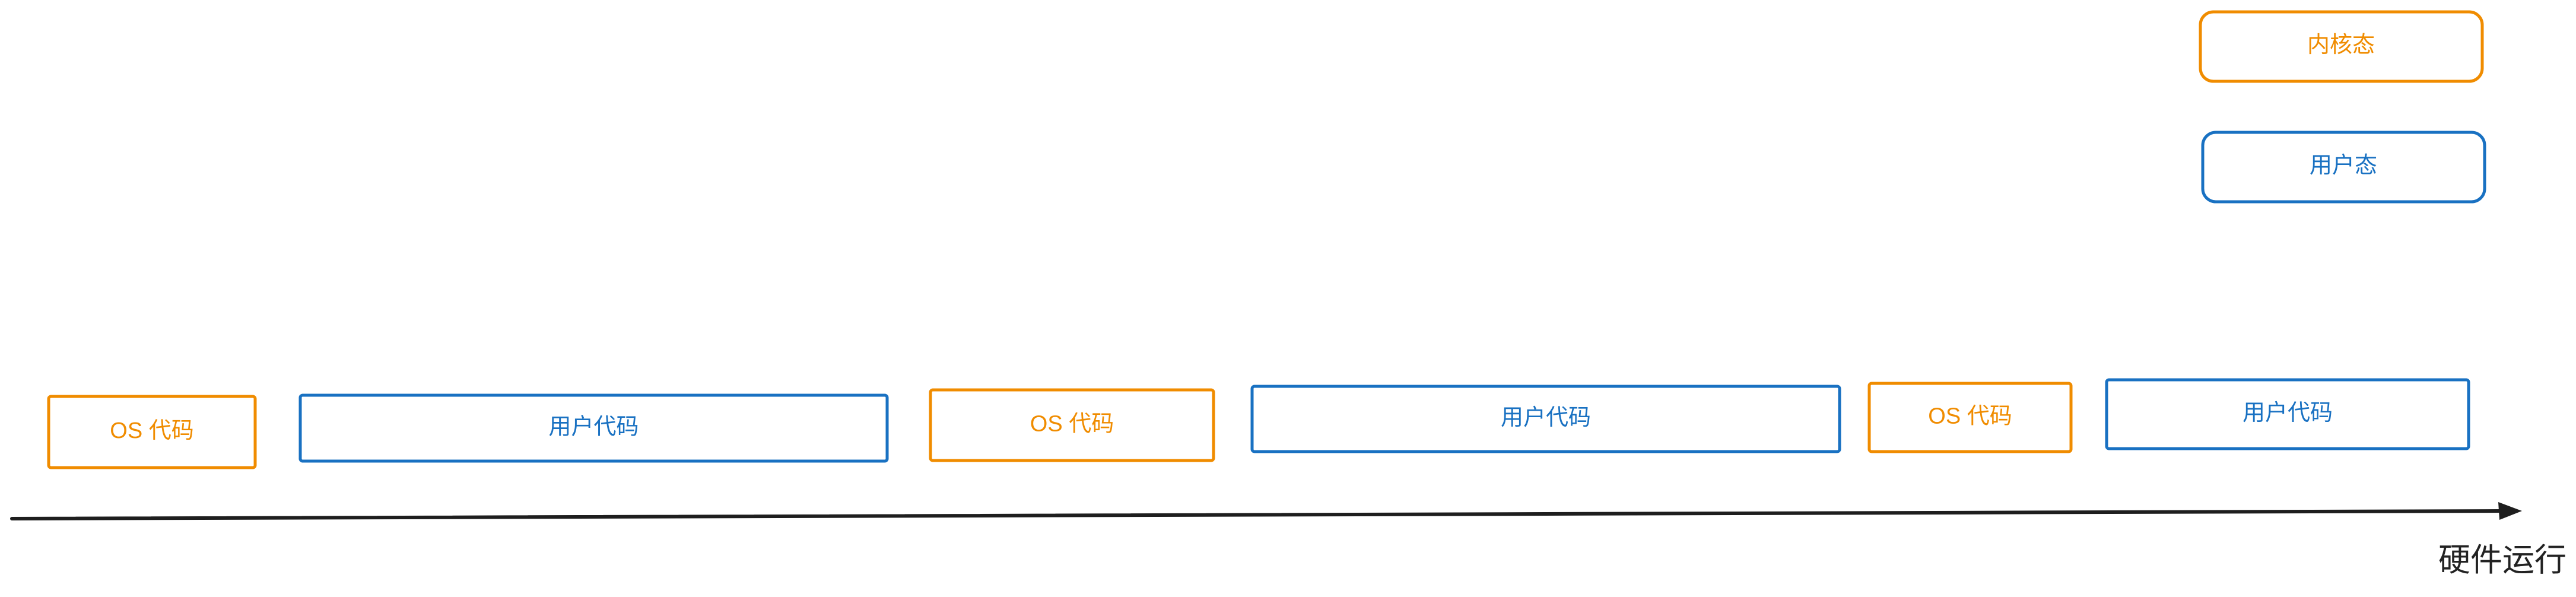  What do you see at coordinates (2510, 511) in the screenshot?
I see `time-axis-arrowhead` at bounding box center [2510, 511].